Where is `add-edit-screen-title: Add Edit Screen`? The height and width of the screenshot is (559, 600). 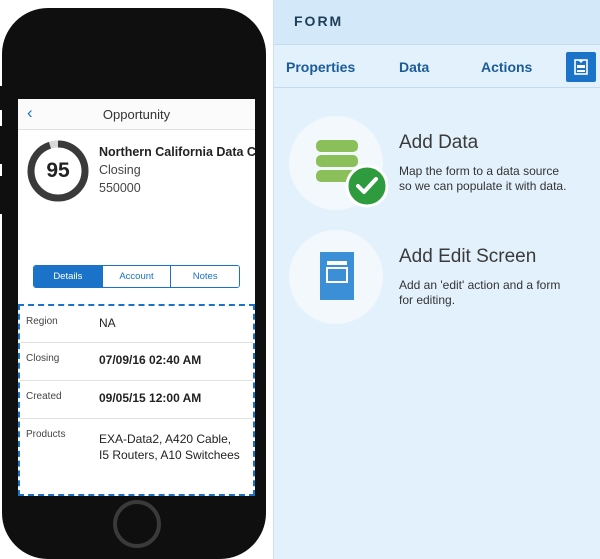
add-edit-screen-title: Add Edit Screen is located at coordinates (468, 256).